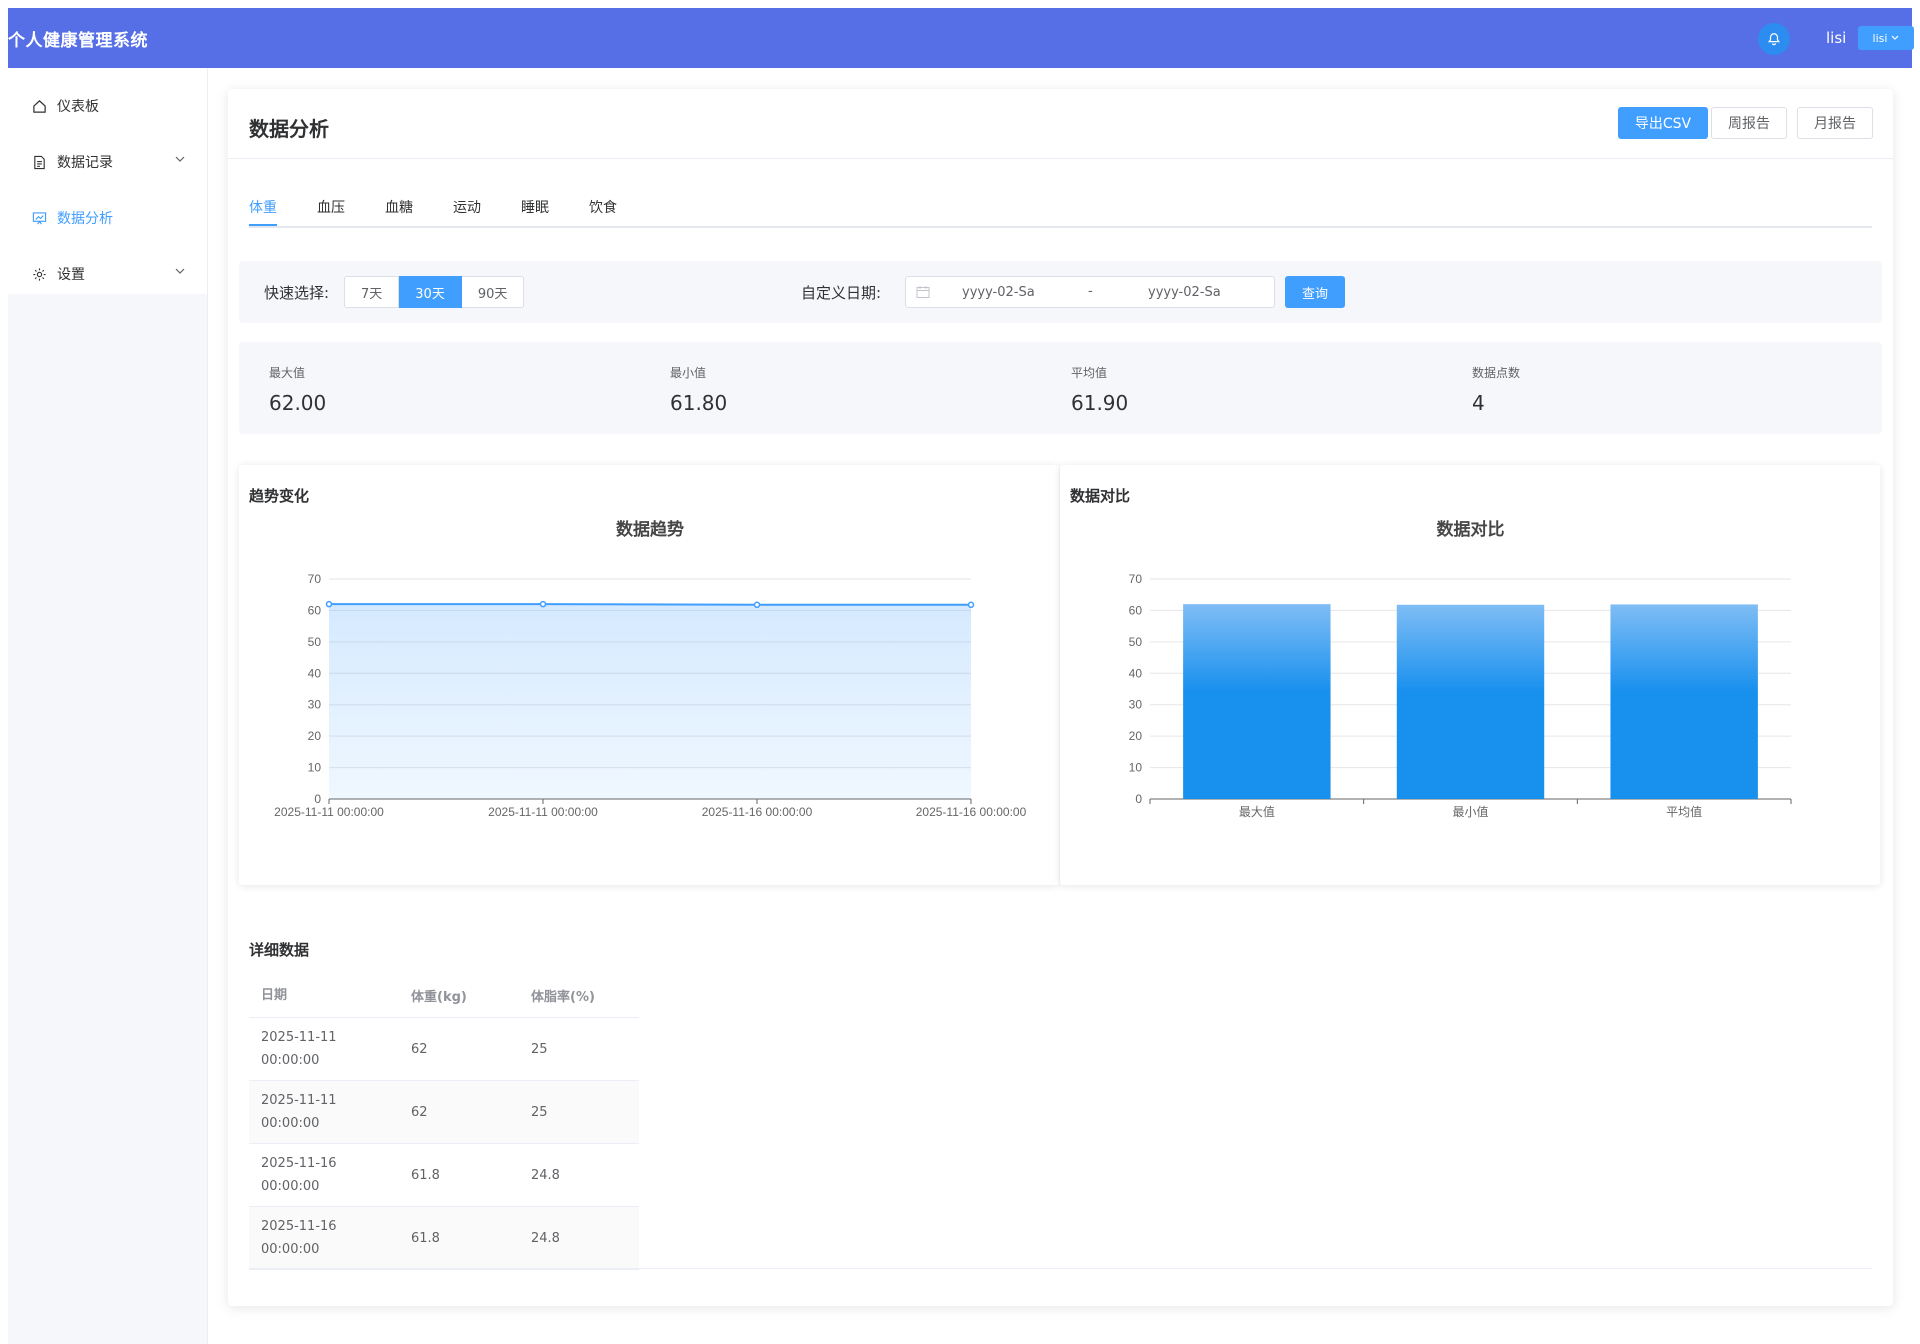  What do you see at coordinates (78, 107) in the screenshot?
I see `sidebar-item-label: 仪表板` at bounding box center [78, 107].